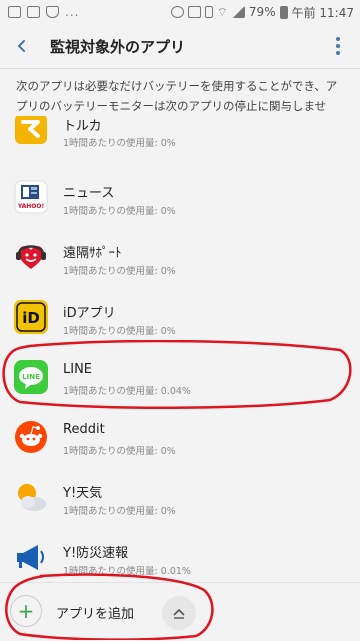 The height and width of the screenshot is (641, 360). Describe the element at coordinates (31, 497) in the screenshot. I see `yahoo-weather-icon` at that location.